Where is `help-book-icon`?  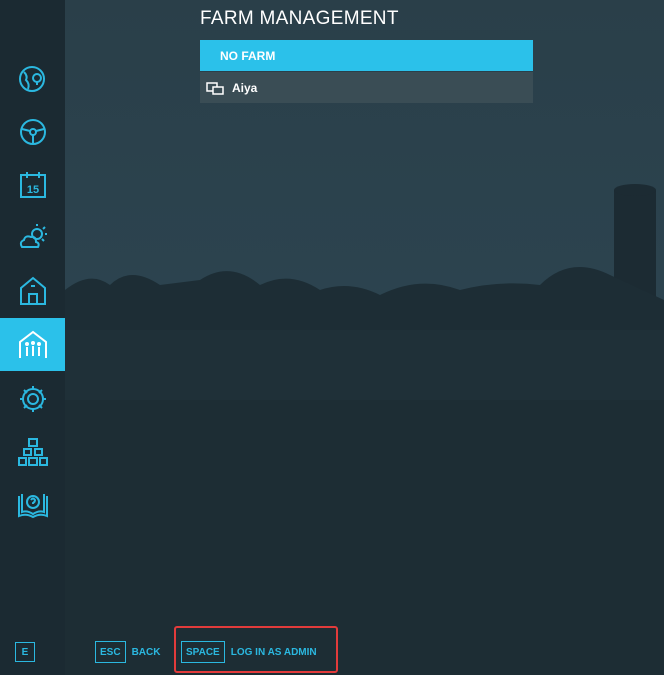 help-book-icon is located at coordinates (32, 505).